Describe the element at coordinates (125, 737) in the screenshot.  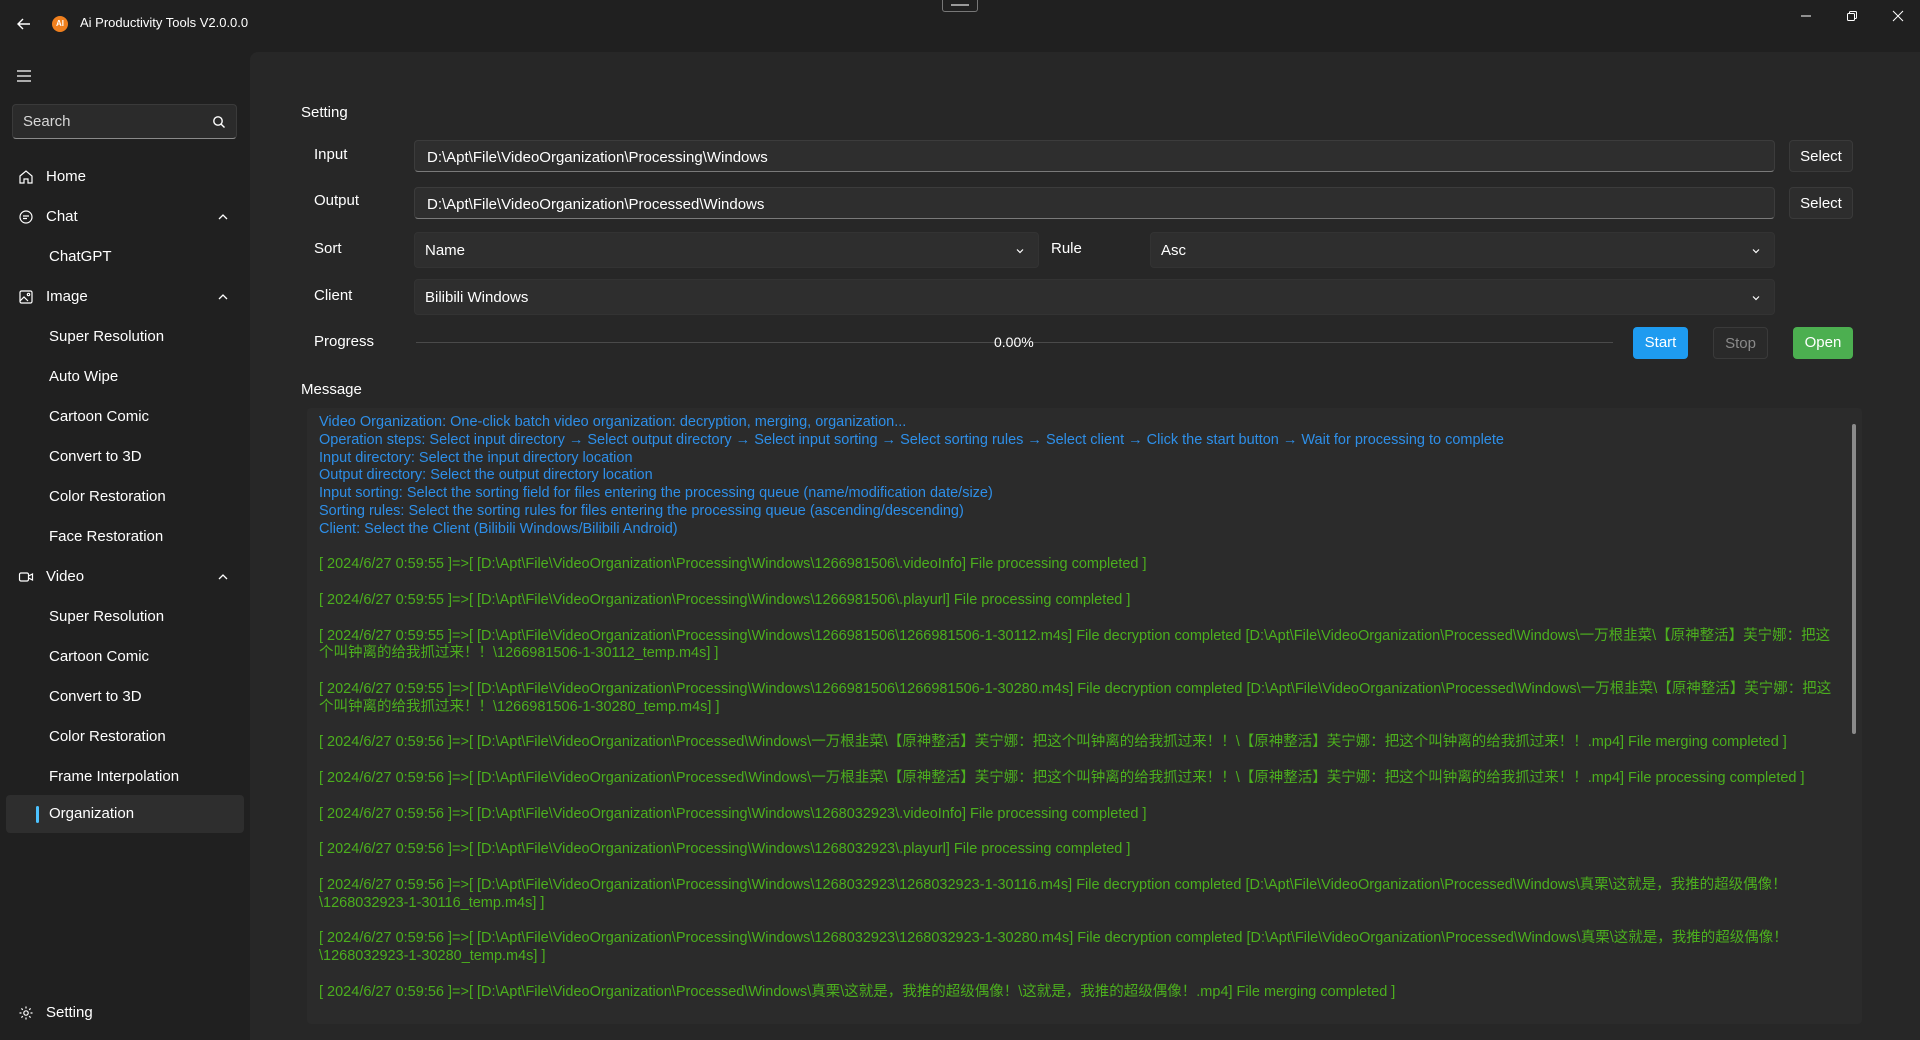
I see `sidebar-item-video-color-restoration: Color Restoration` at that location.